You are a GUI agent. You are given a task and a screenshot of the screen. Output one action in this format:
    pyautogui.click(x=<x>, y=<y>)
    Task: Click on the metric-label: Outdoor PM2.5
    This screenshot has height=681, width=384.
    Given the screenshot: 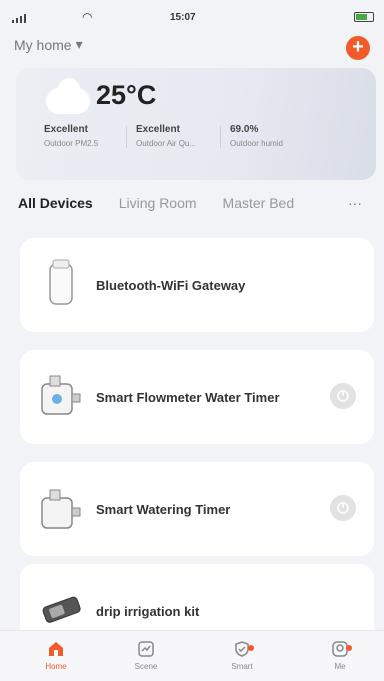 What is the action you would take?
    pyautogui.click(x=71, y=143)
    